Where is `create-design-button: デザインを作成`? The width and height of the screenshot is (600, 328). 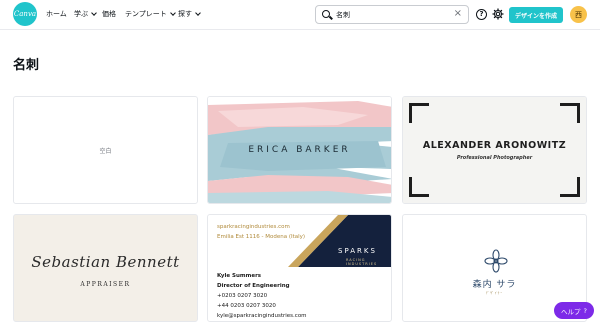
create-design-button: デザインを作成 is located at coordinates (536, 15).